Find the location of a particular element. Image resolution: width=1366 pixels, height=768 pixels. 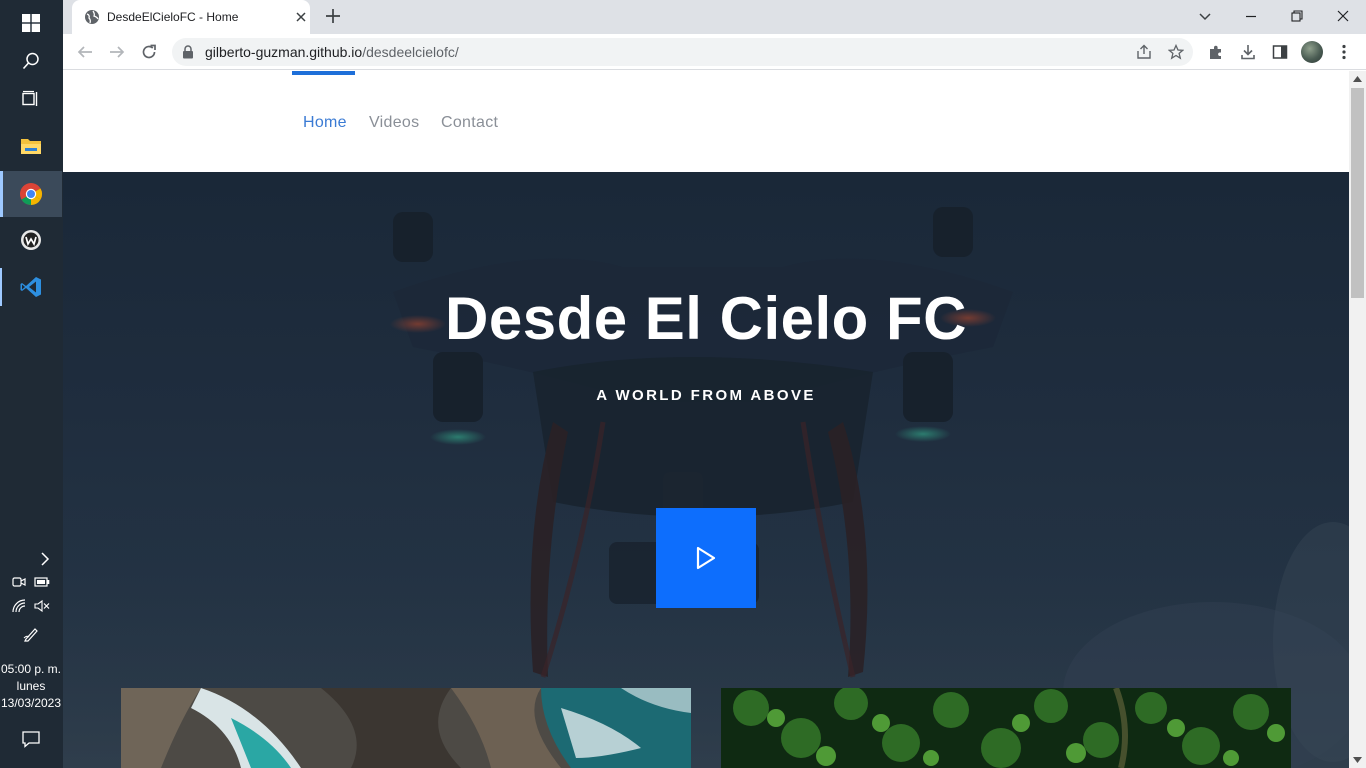

nav-link-home: Home is located at coordinates (325, 123).